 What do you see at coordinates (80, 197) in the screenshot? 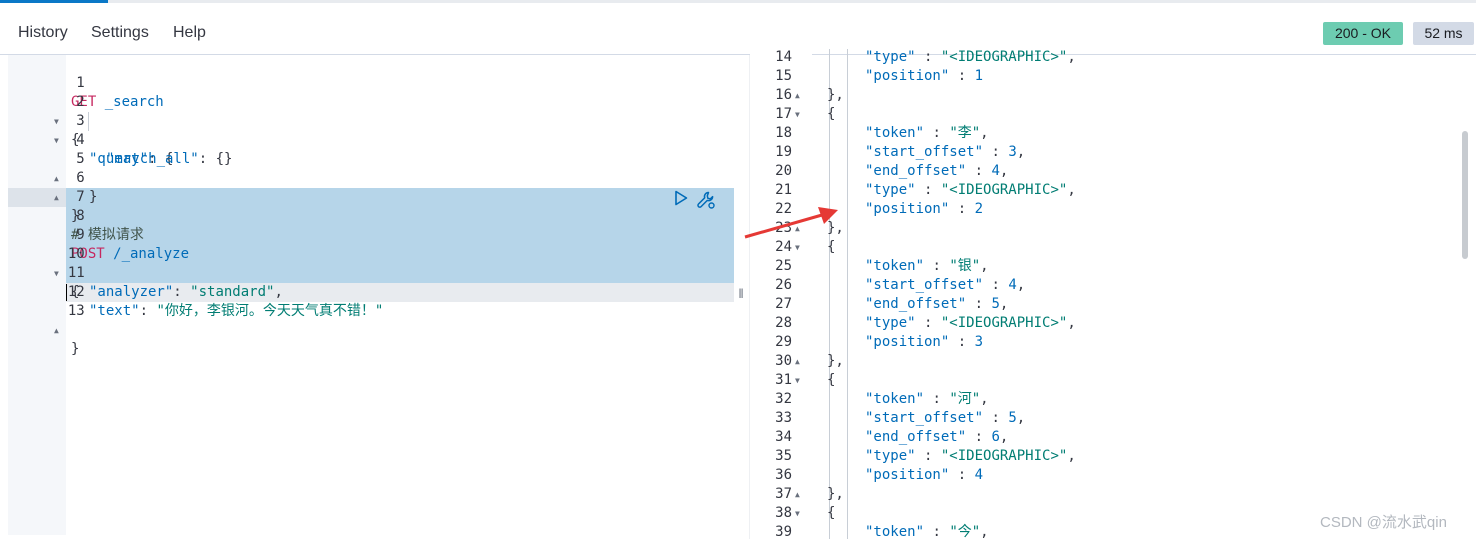
I see `line-number: 7` at bounding box center [80, 197].